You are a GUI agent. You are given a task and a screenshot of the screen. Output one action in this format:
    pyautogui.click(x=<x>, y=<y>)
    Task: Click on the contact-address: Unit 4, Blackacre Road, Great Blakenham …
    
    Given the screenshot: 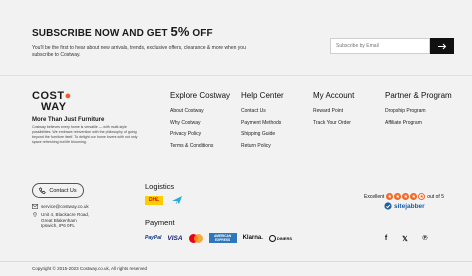 What is the action you would take?
    pyautogui.click(x=60, y=220)
    